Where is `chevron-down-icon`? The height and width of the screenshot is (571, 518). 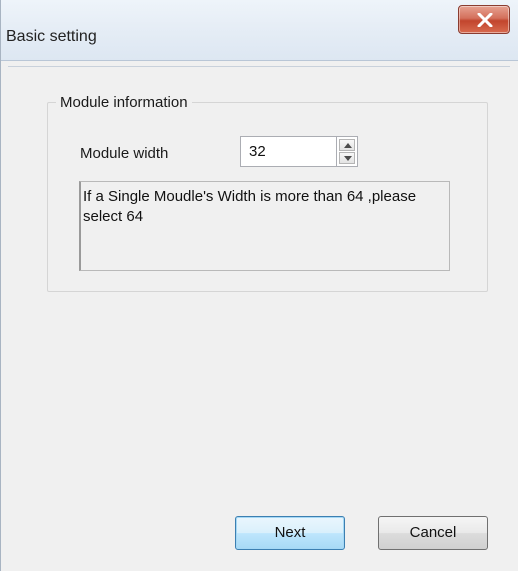 chevron-down-icon is located at coordinates (348, 158).